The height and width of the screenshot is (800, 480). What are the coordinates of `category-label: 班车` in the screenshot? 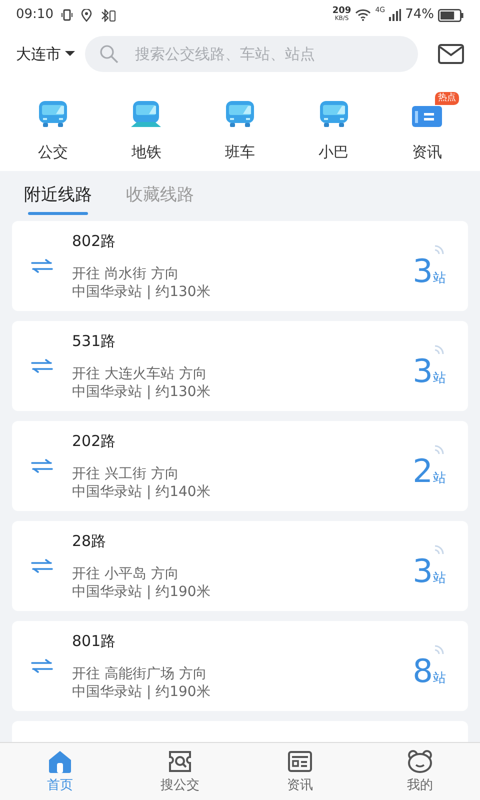 It's located at (239, 151).